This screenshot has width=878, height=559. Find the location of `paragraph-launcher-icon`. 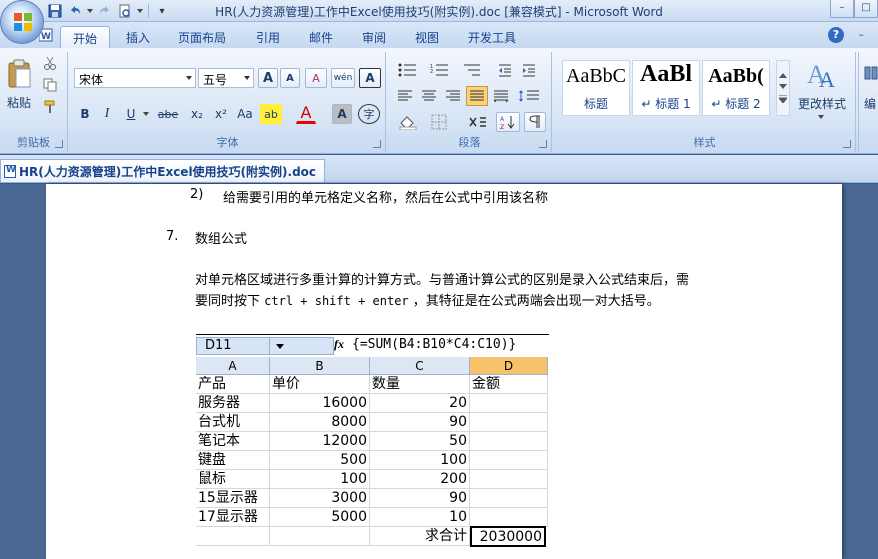

paragraph-launcher-icon is located at coordinates (543, 144).